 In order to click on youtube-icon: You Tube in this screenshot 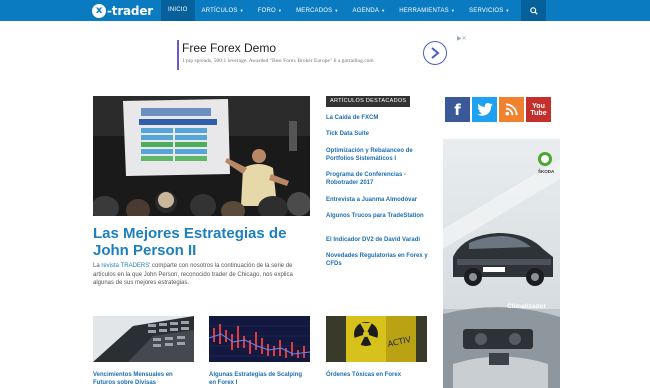, I will do `click(538, 109)`.